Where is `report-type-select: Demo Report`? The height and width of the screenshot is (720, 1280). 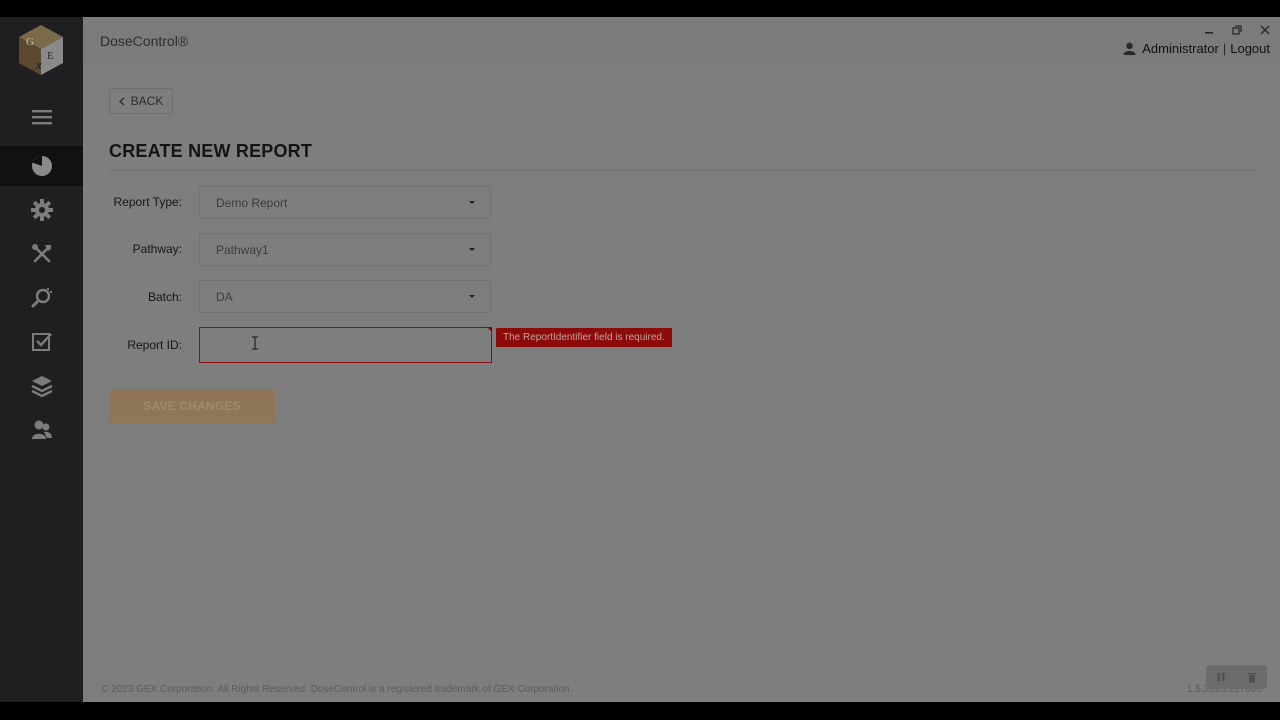
report-type-select: Demo Report is located at coordinates (345, 202).